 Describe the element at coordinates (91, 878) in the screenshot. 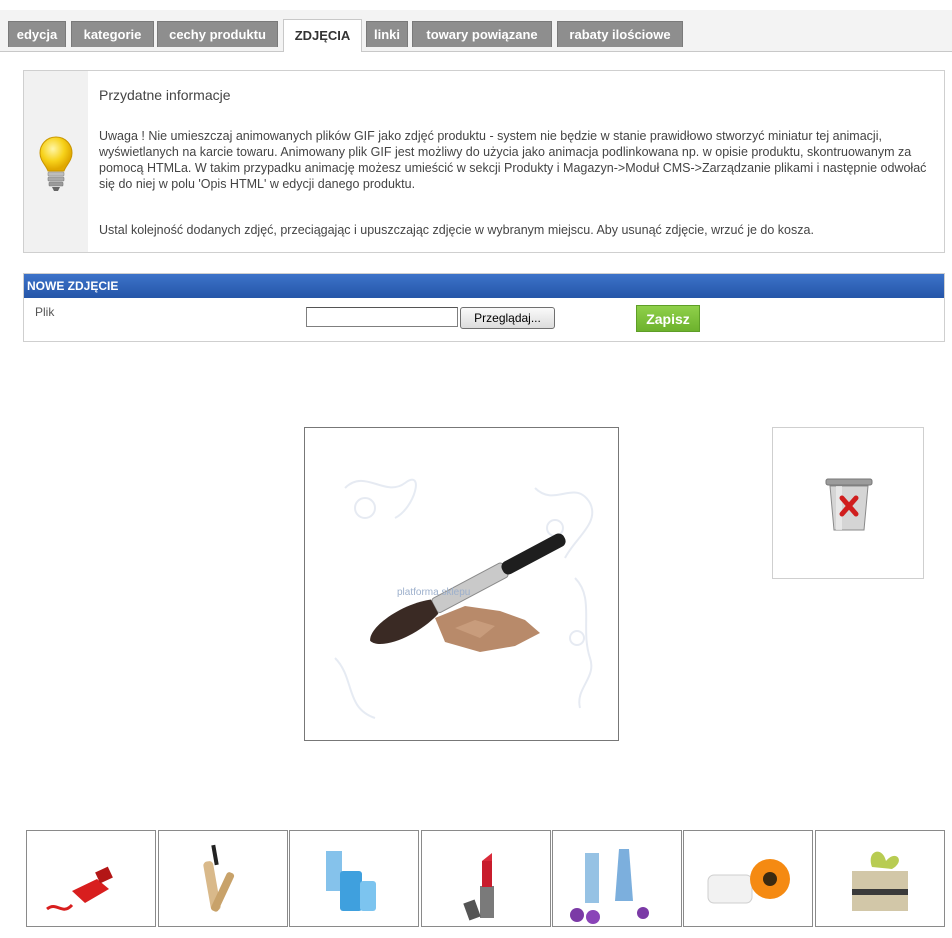

I see `thumbnail-nail-polish` at that location.